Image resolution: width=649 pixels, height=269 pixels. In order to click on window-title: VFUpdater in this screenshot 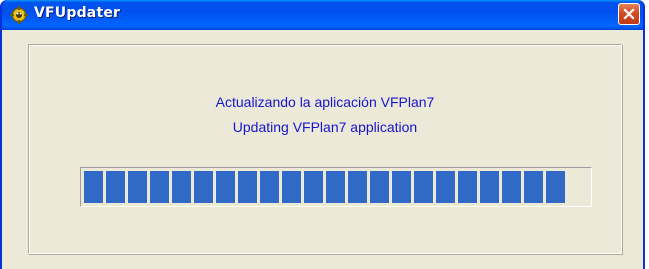, I will do `click(77, 13)`.